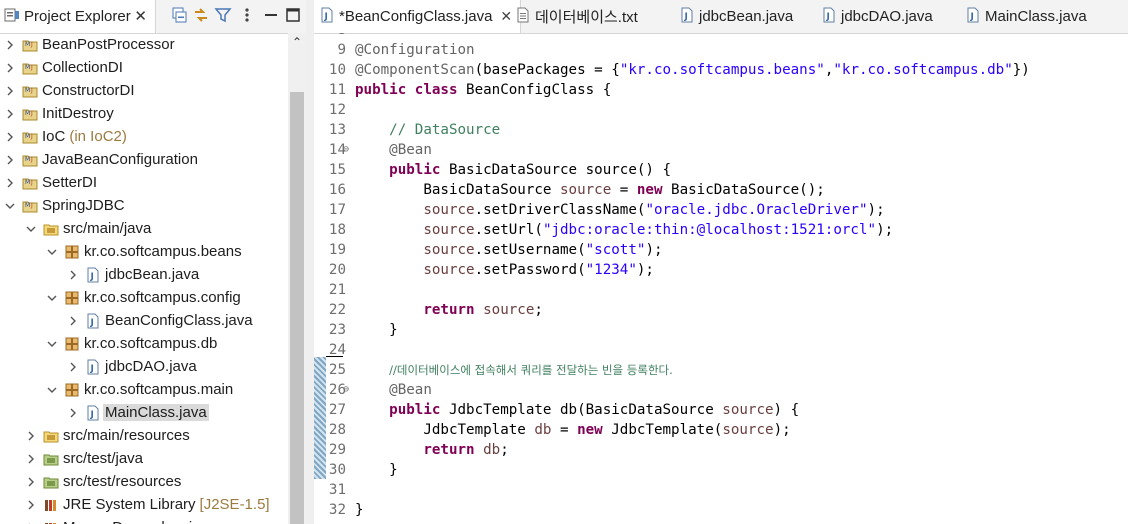 The height and width of the screenshot is (524, 1128). Describe the element at coordinates (88, 90) in the screenshot. I see `tree-item-label: ConstructorDI` at that location.